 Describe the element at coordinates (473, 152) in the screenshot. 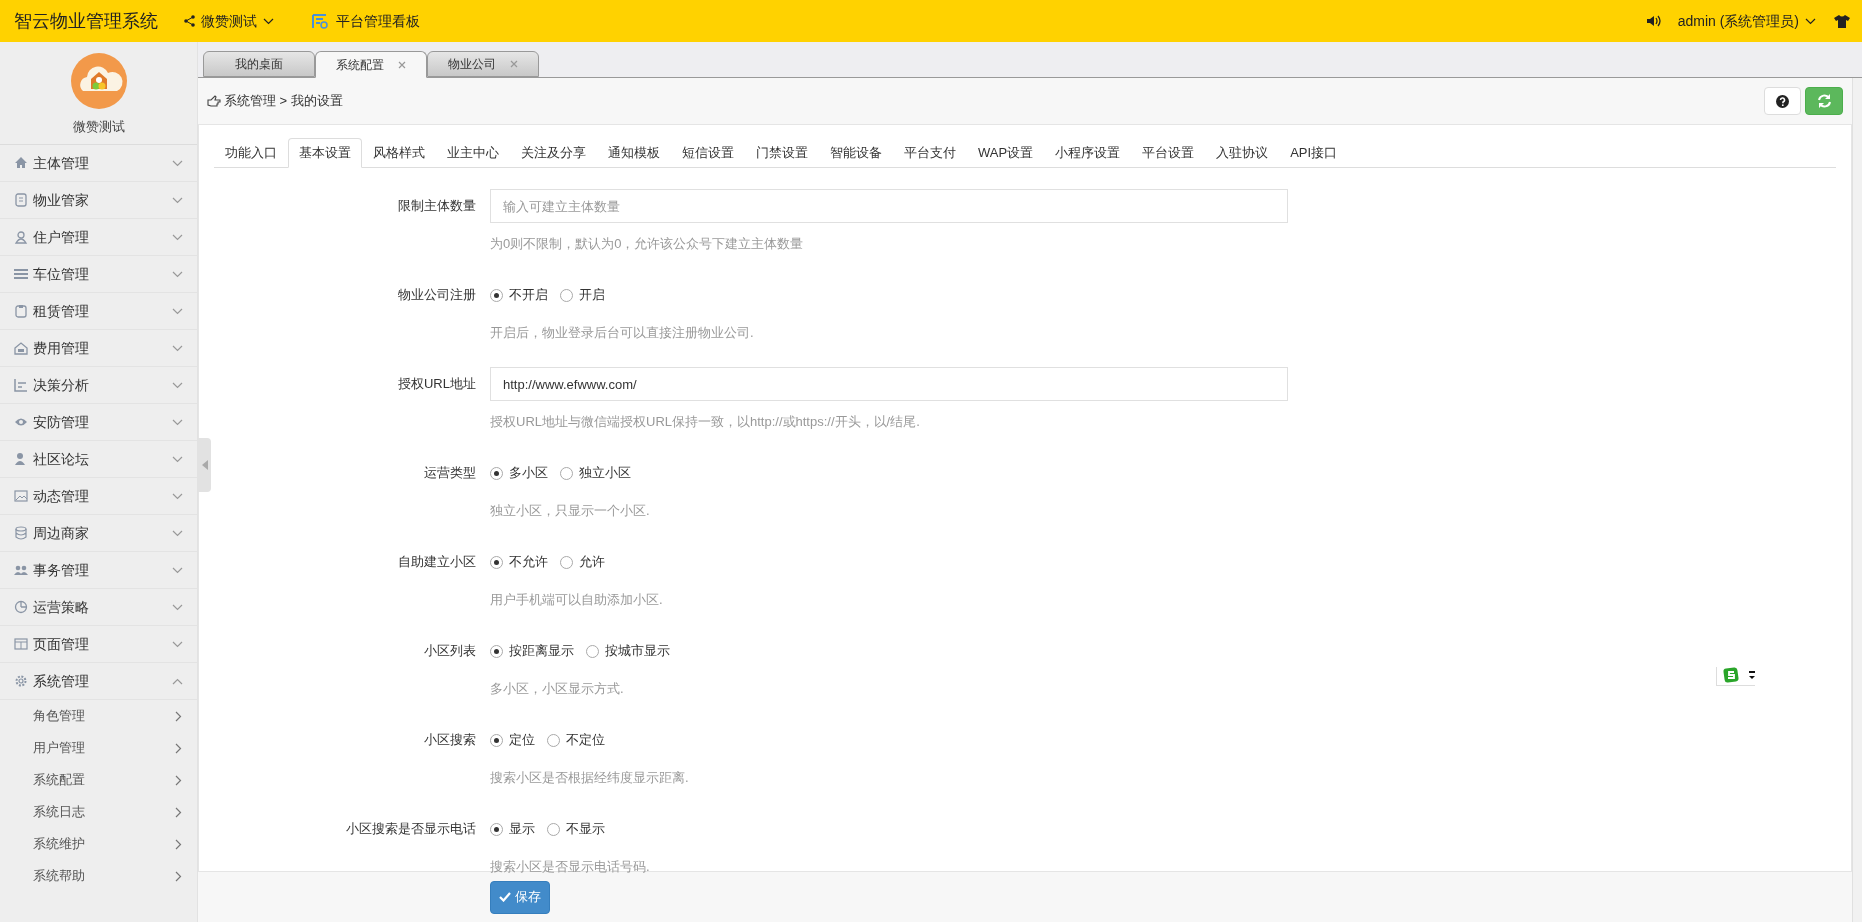

I see `settings-tab: 业主中心` at that location.